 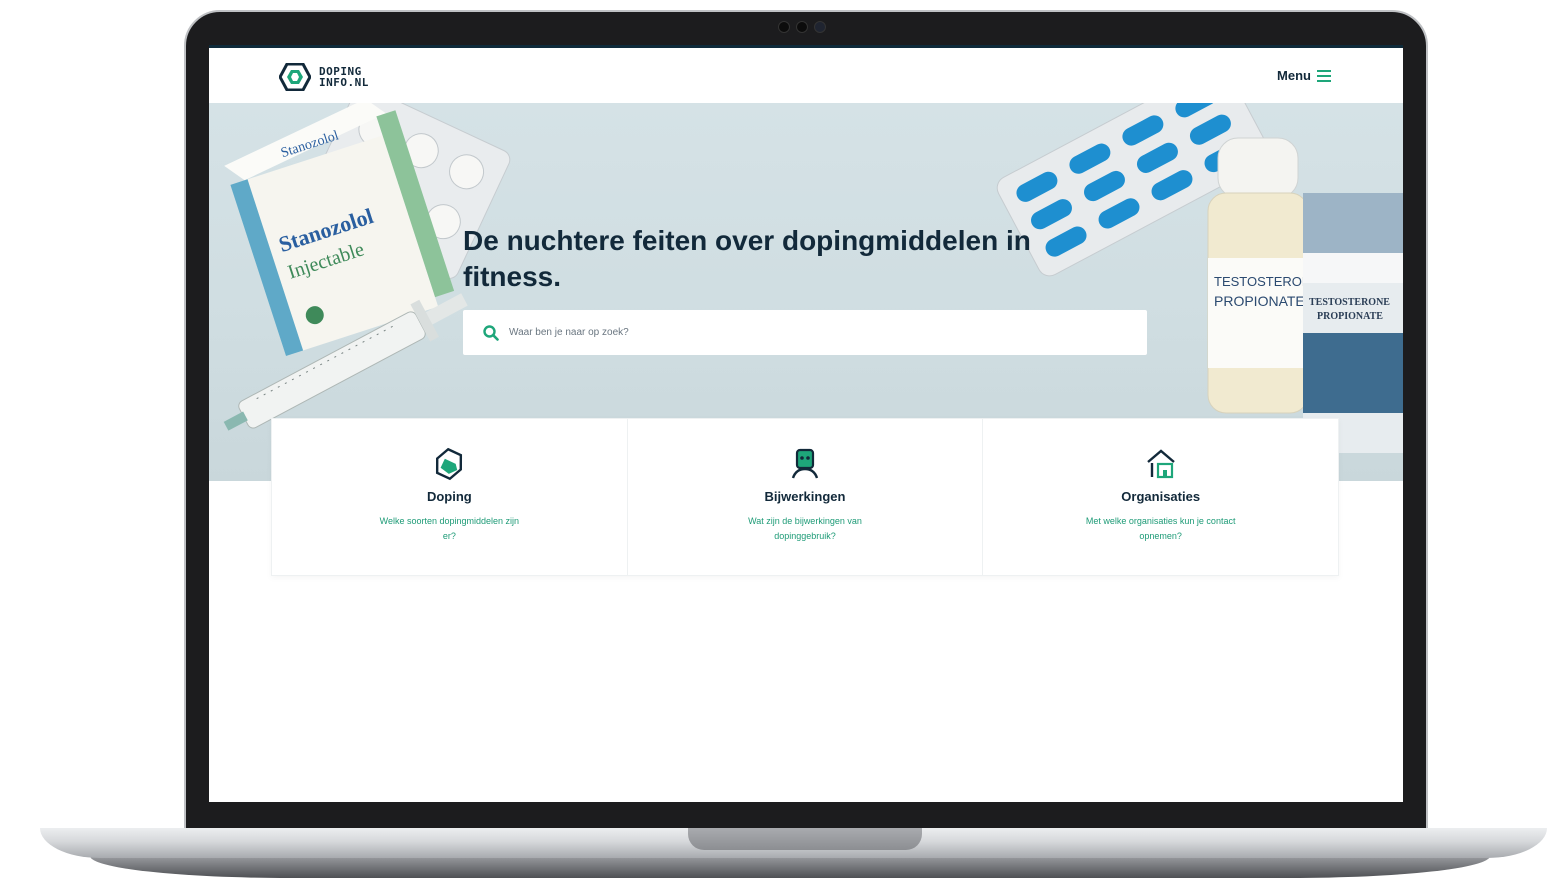 I want to click on site-logo: DOPING INFO.NL, so click(x=324, y=77).